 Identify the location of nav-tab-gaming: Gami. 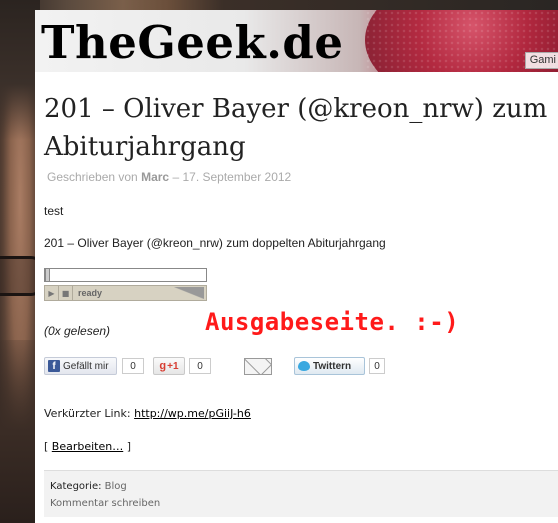
(541, 60).